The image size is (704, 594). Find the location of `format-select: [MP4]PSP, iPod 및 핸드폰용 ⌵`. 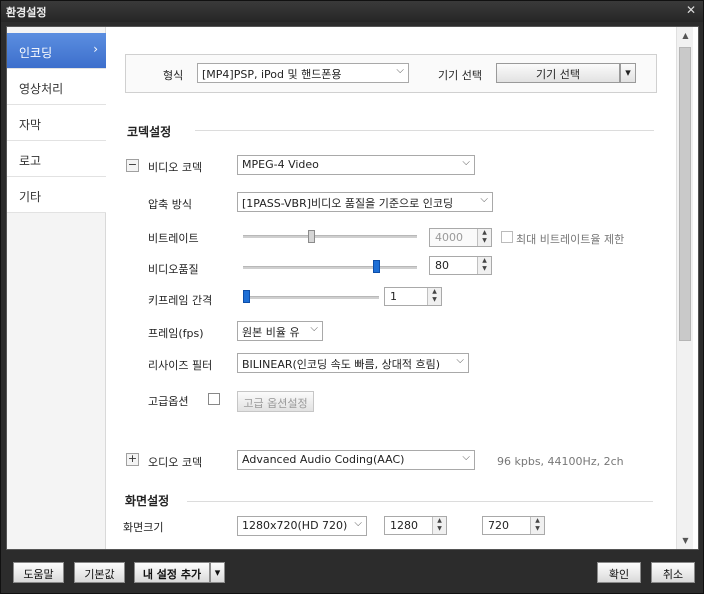

format-select: [MP4]PSP, iPod 및 핸드폰용 ⌵ is located at coordinates (303, 73).